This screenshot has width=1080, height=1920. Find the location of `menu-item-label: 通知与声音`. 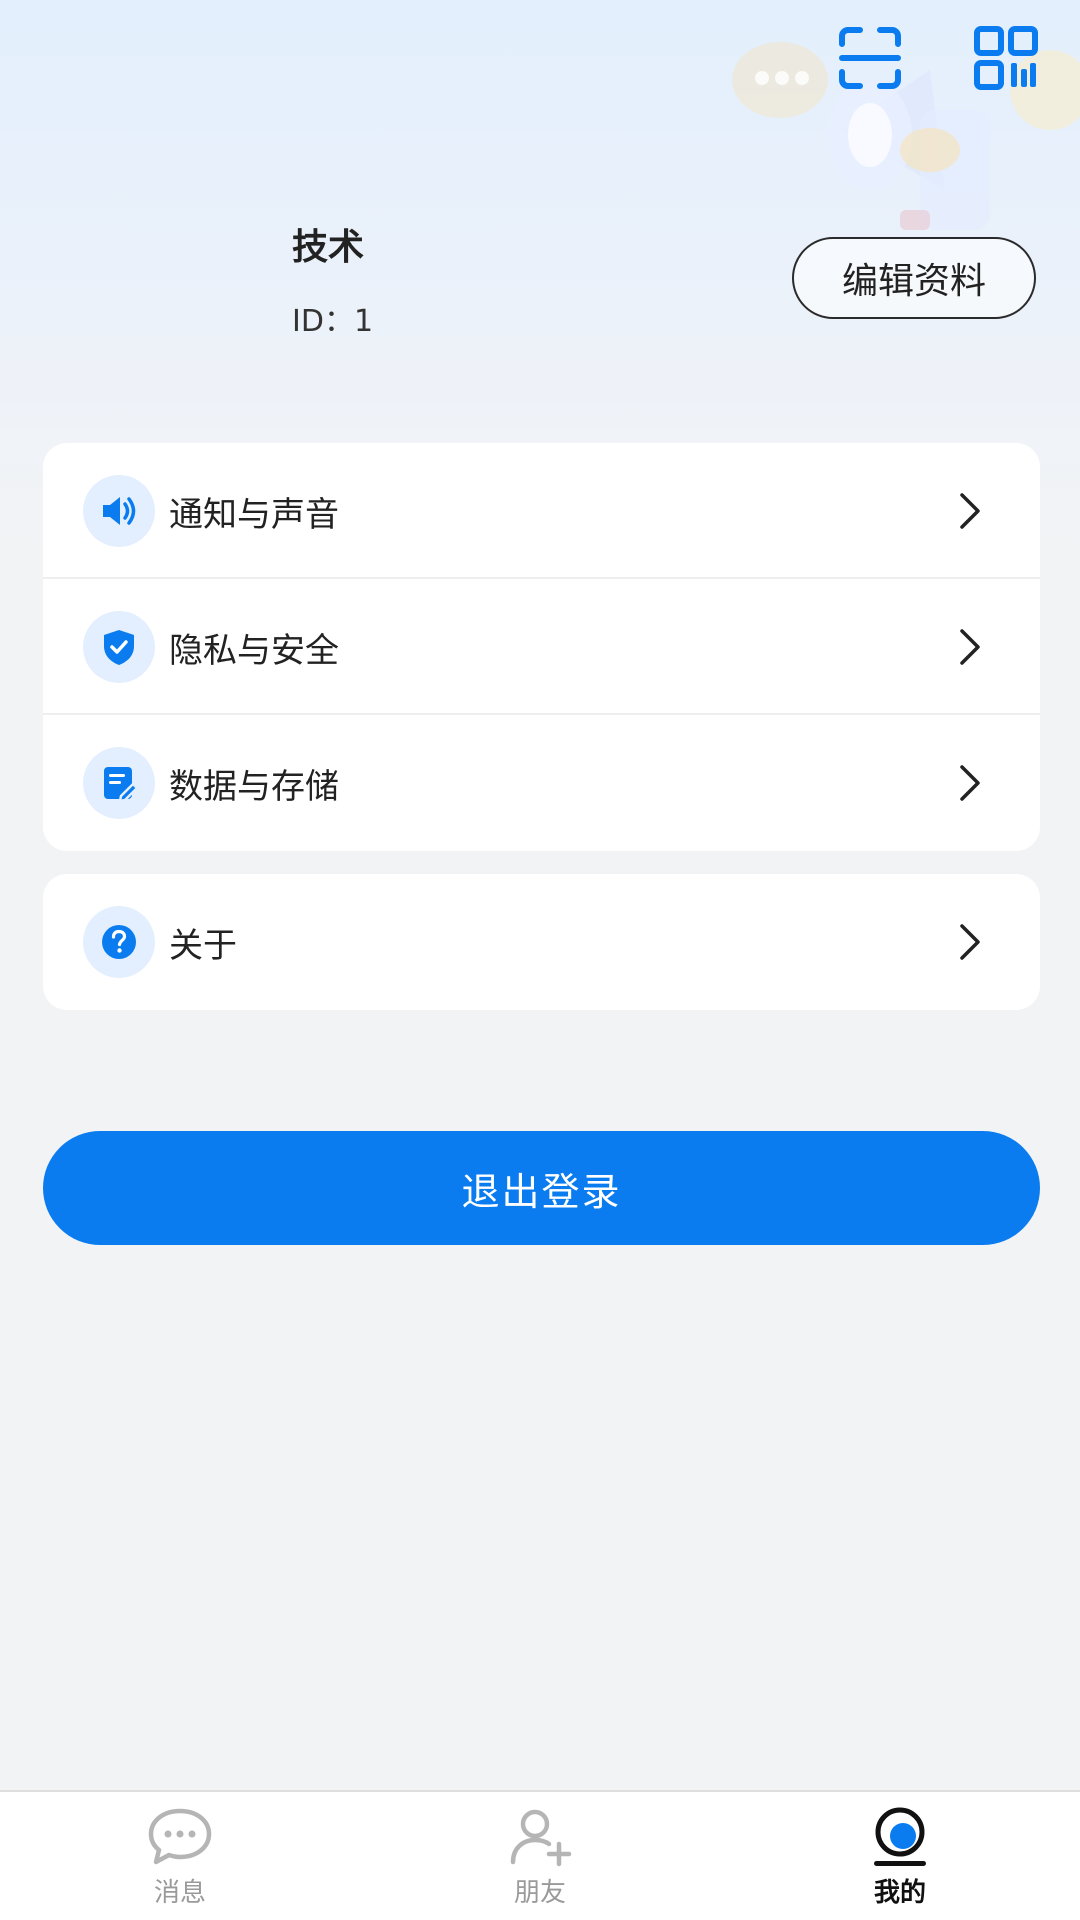

menu-item-label: 通知与声音 is located at coordinates (254, 514).